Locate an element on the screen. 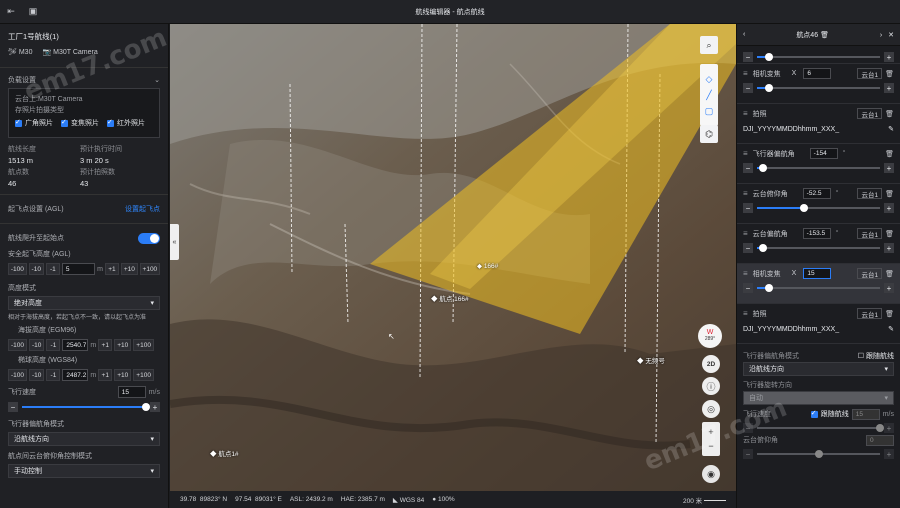  action-item: ≡ 相机变焦 X 15 云台1 🗑 − + is located at coordinates (818, 284).